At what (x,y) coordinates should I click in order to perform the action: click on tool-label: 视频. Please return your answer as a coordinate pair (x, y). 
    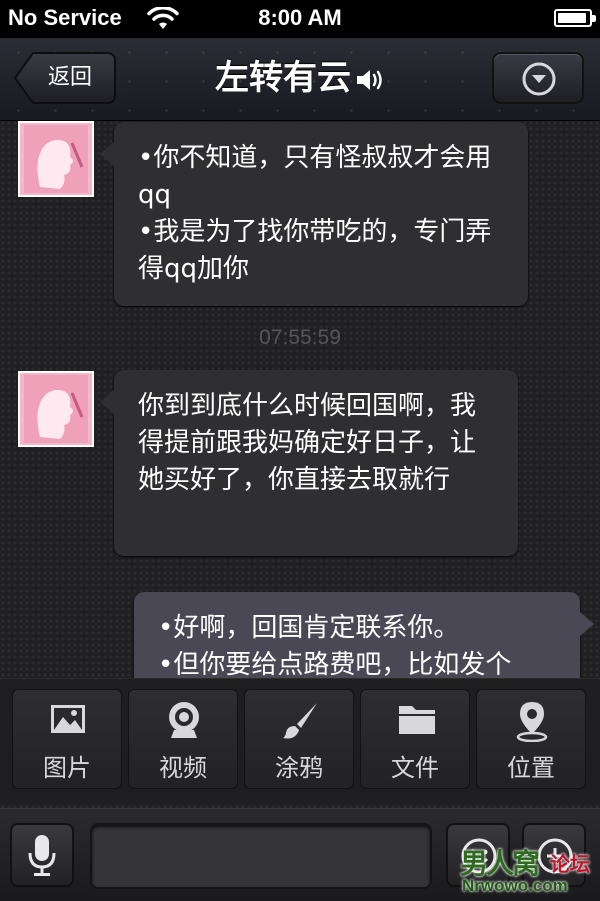
    Looking at the image, I should click on (183, 768).